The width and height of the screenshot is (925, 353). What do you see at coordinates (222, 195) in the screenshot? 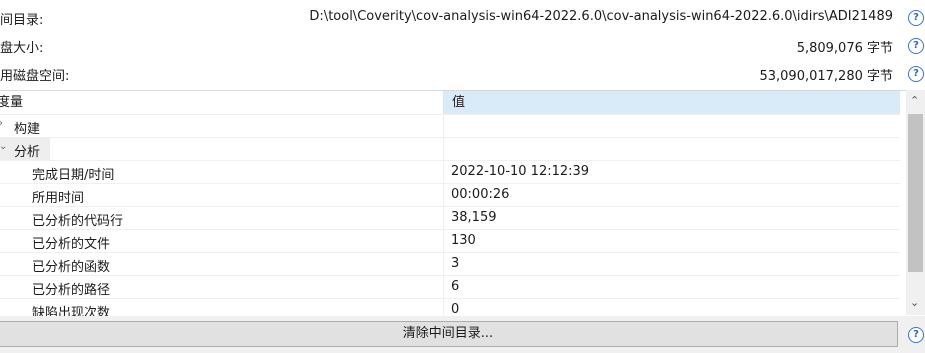
I see `metric-cell: 所用时间` at bounding box center [222, 195].